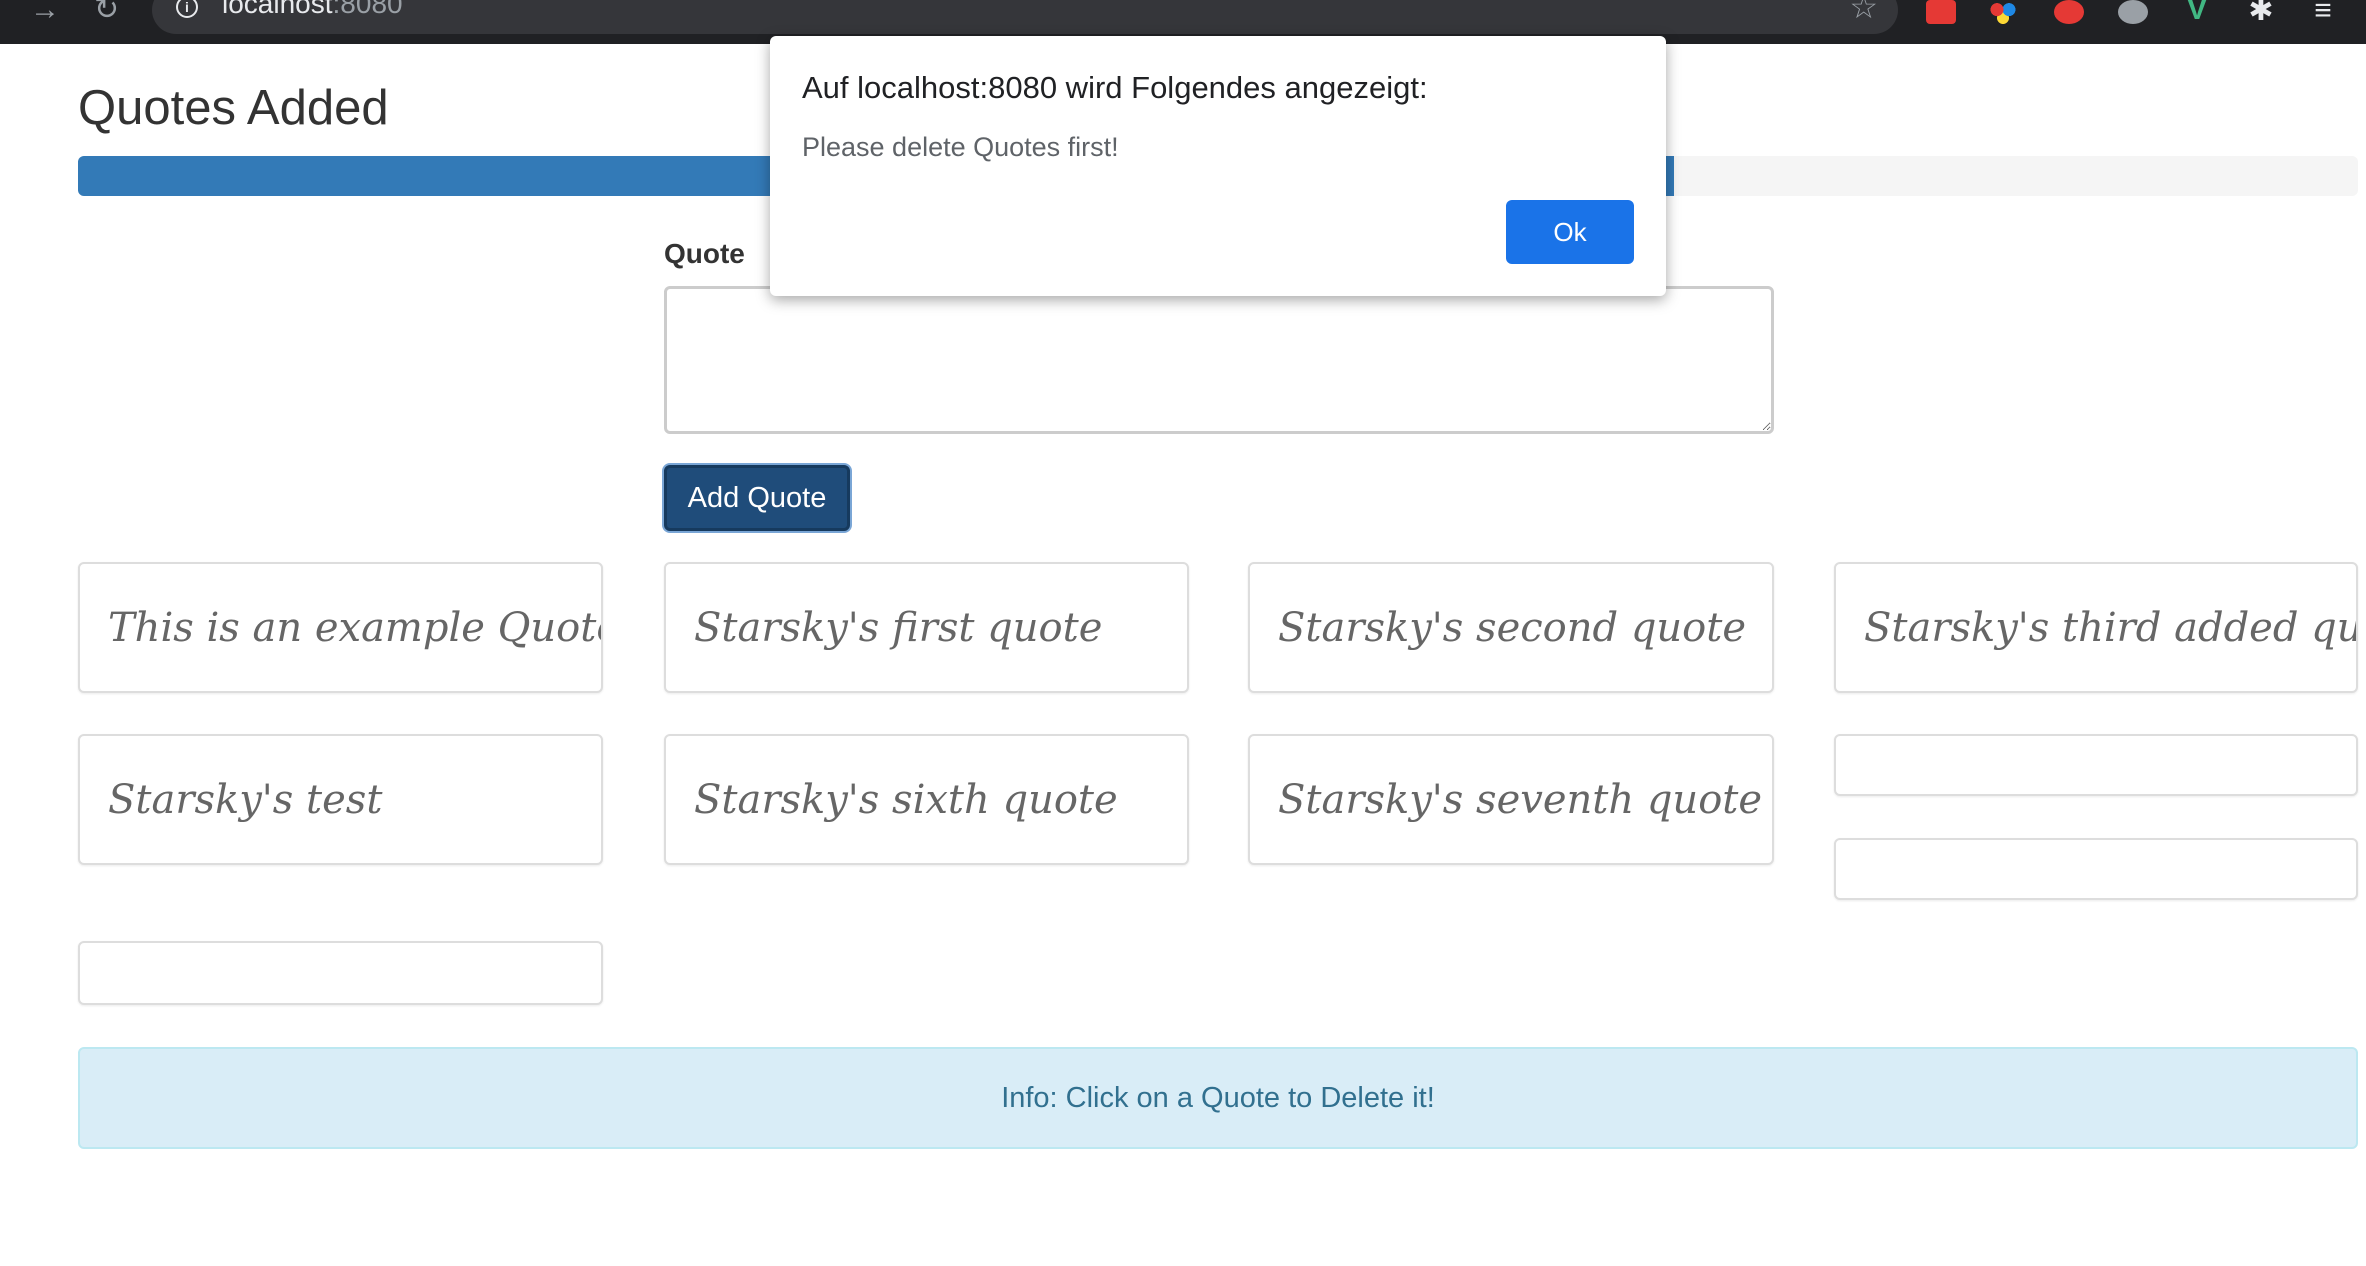  Describe the element at coordinates (2069, 12) in the screenshot. I see `extension-icon-hand` at that location.